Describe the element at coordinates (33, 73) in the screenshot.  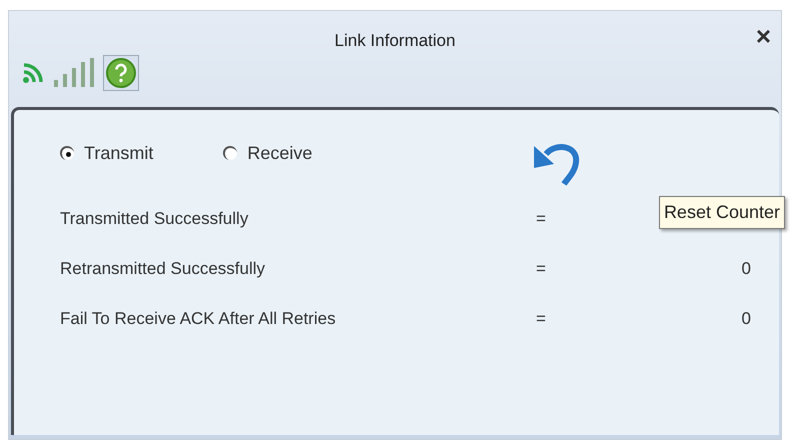
I see `wireless-icon` at that location.